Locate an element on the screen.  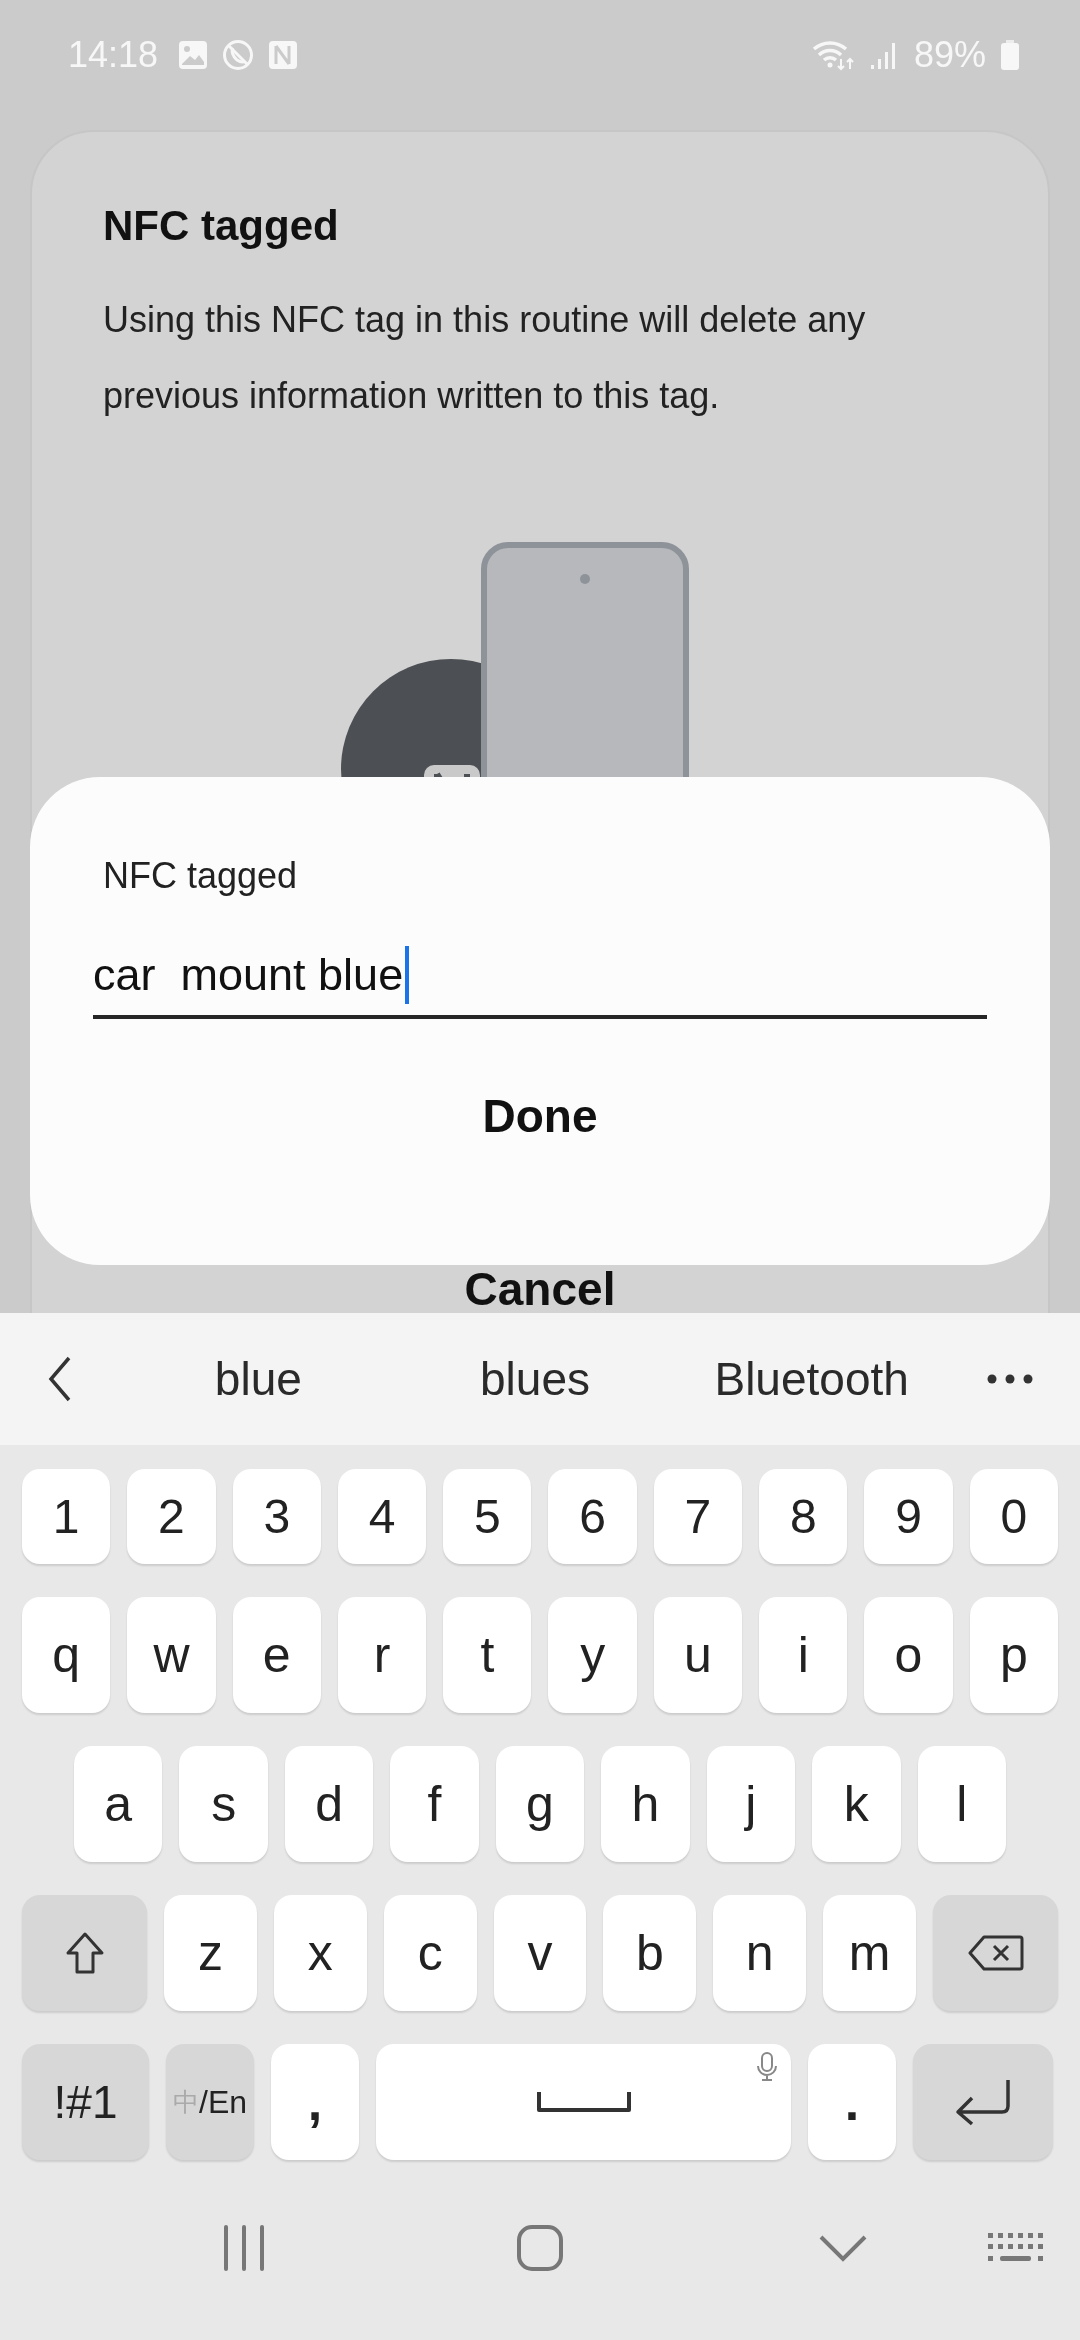
backspace-key is located at coordinates (995, 1953).